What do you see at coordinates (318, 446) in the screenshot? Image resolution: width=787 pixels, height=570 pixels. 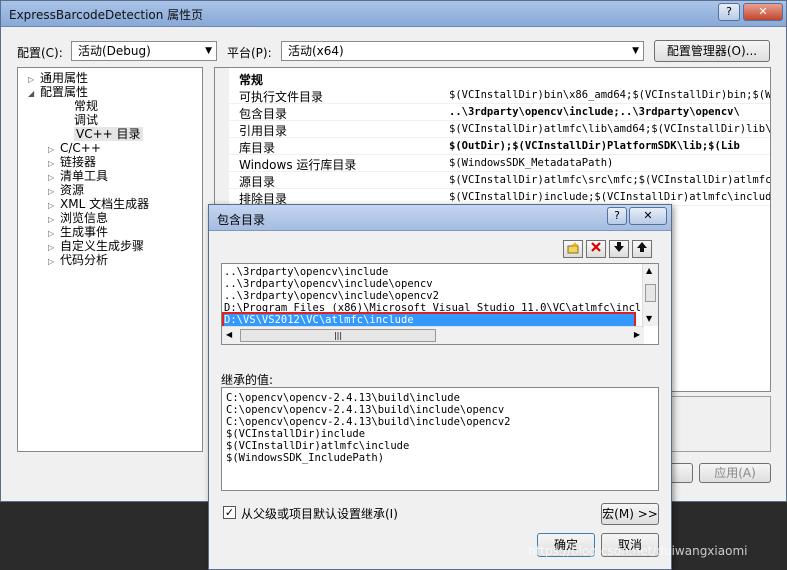 I see `inherited-value-item: $(VCInstallDir)atlmfc\include` at bounding box center [318, 446].